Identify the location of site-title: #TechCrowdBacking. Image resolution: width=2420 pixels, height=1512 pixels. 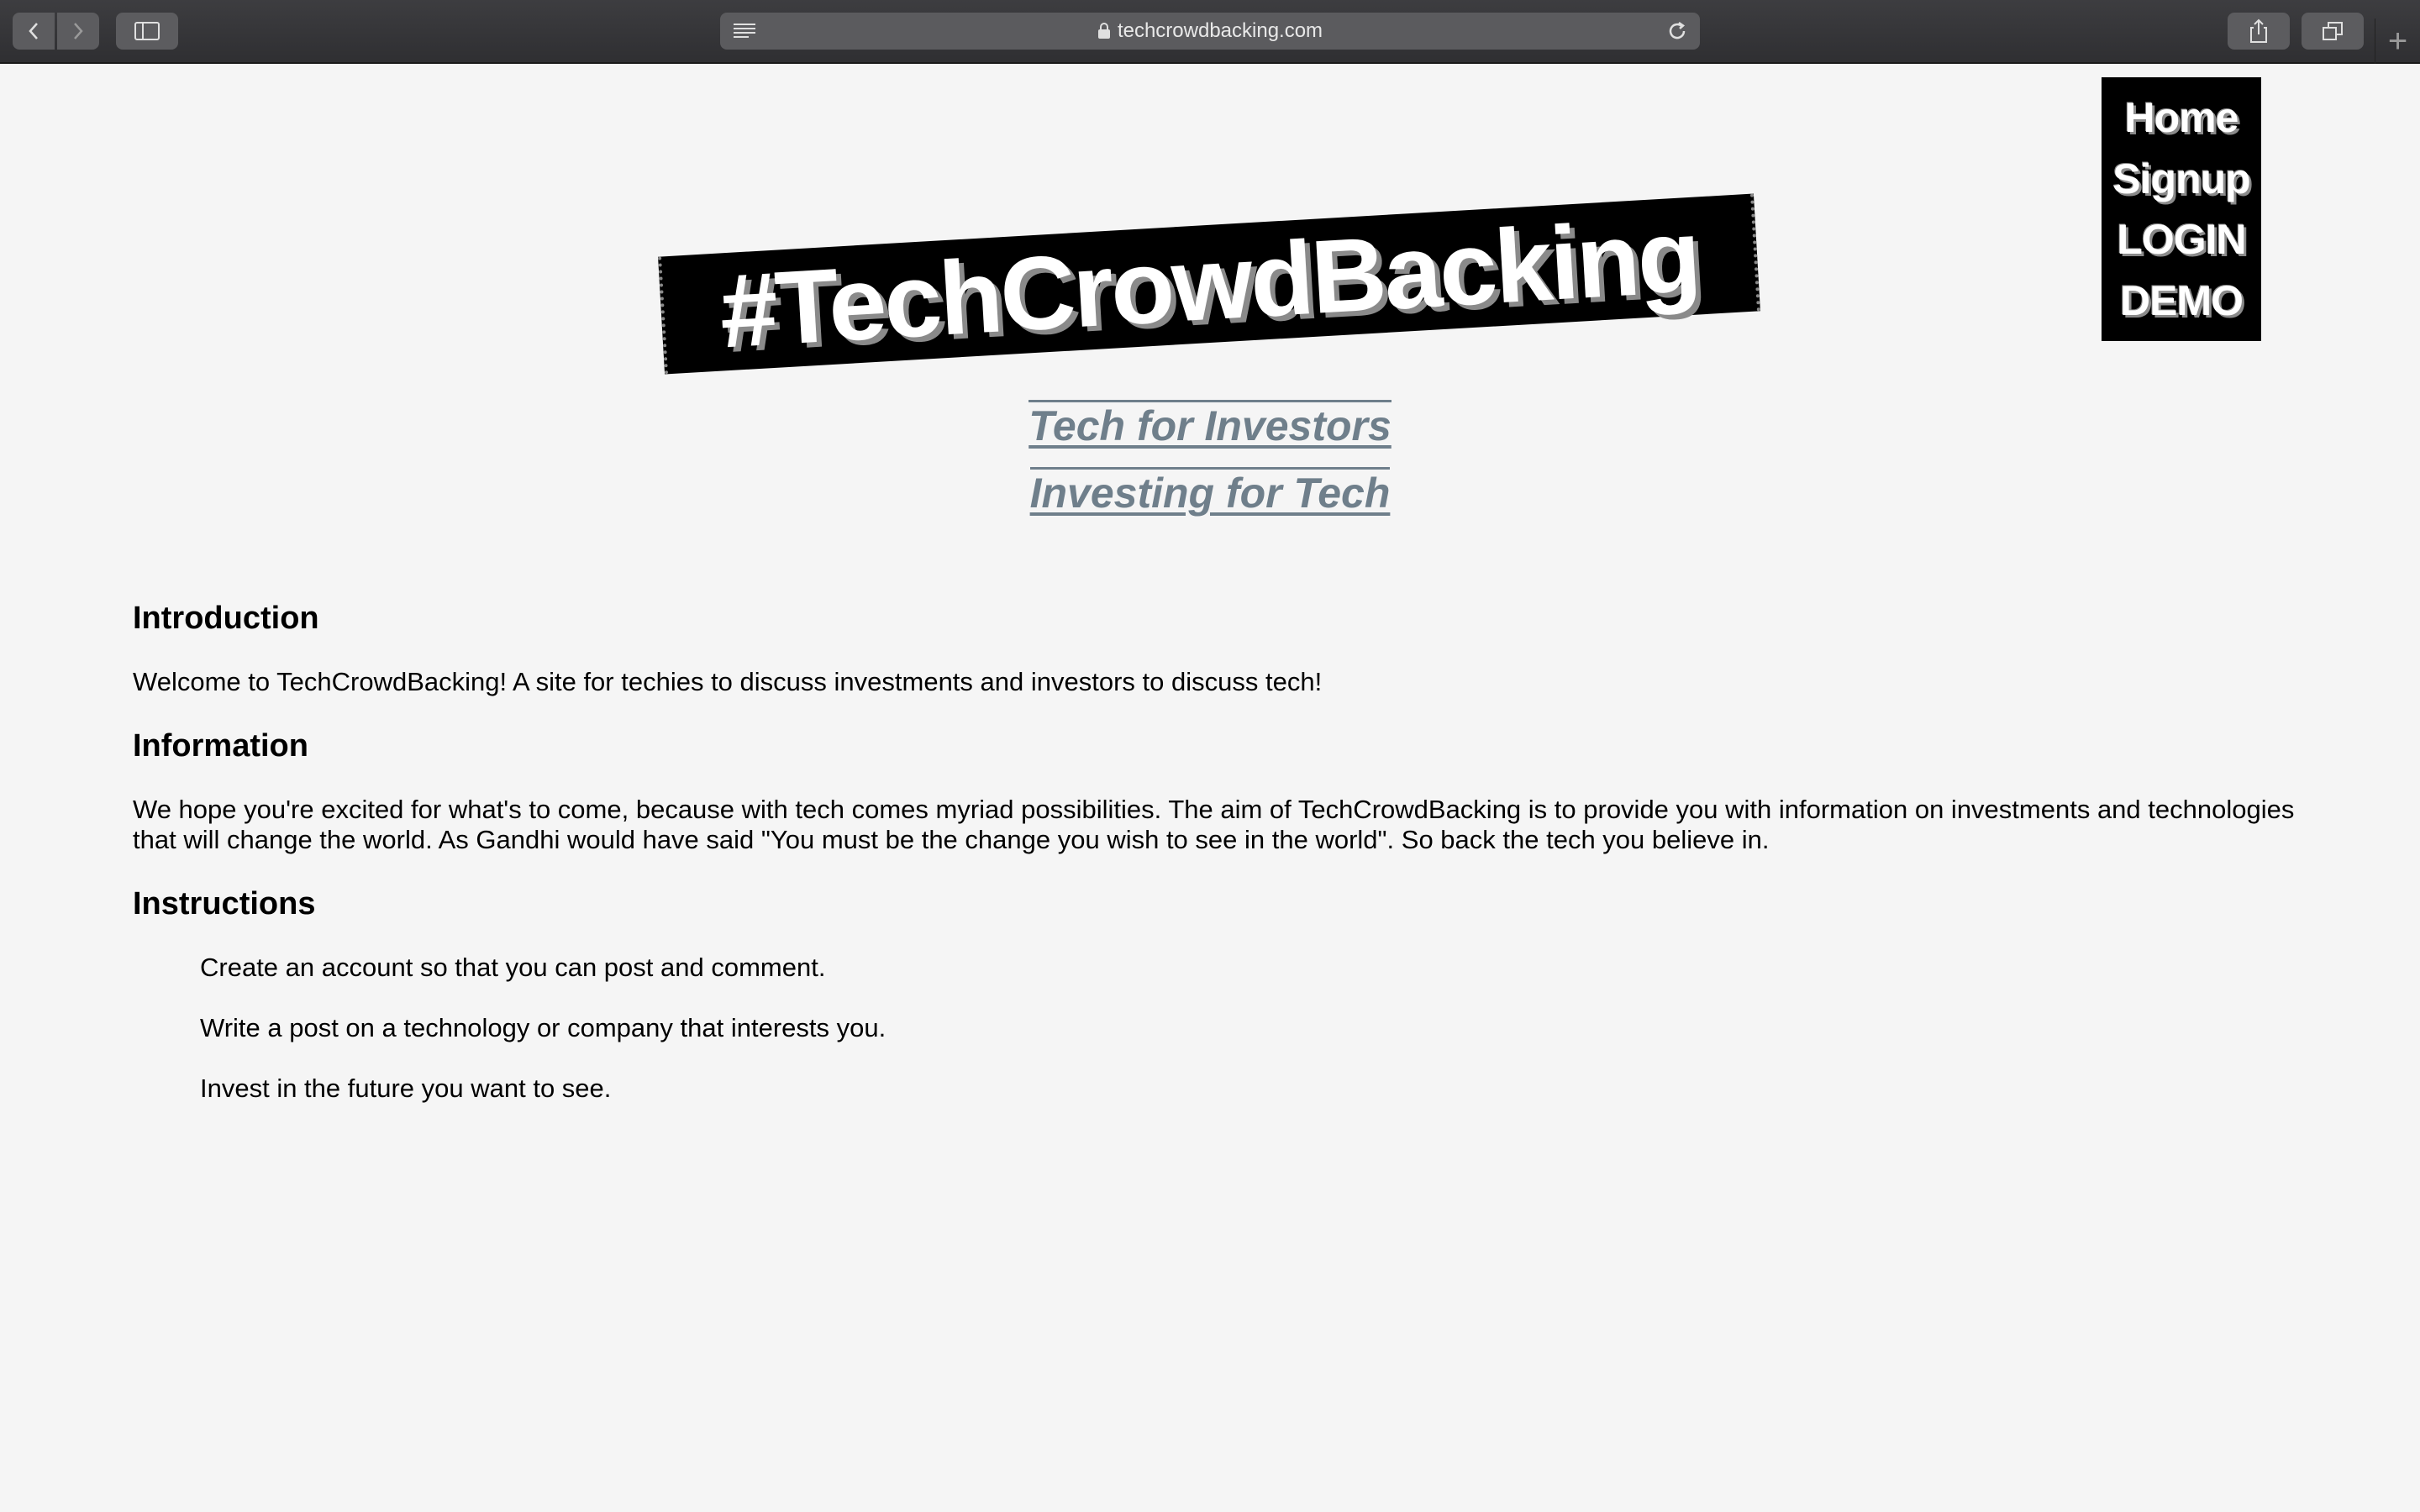
(1209, 283).